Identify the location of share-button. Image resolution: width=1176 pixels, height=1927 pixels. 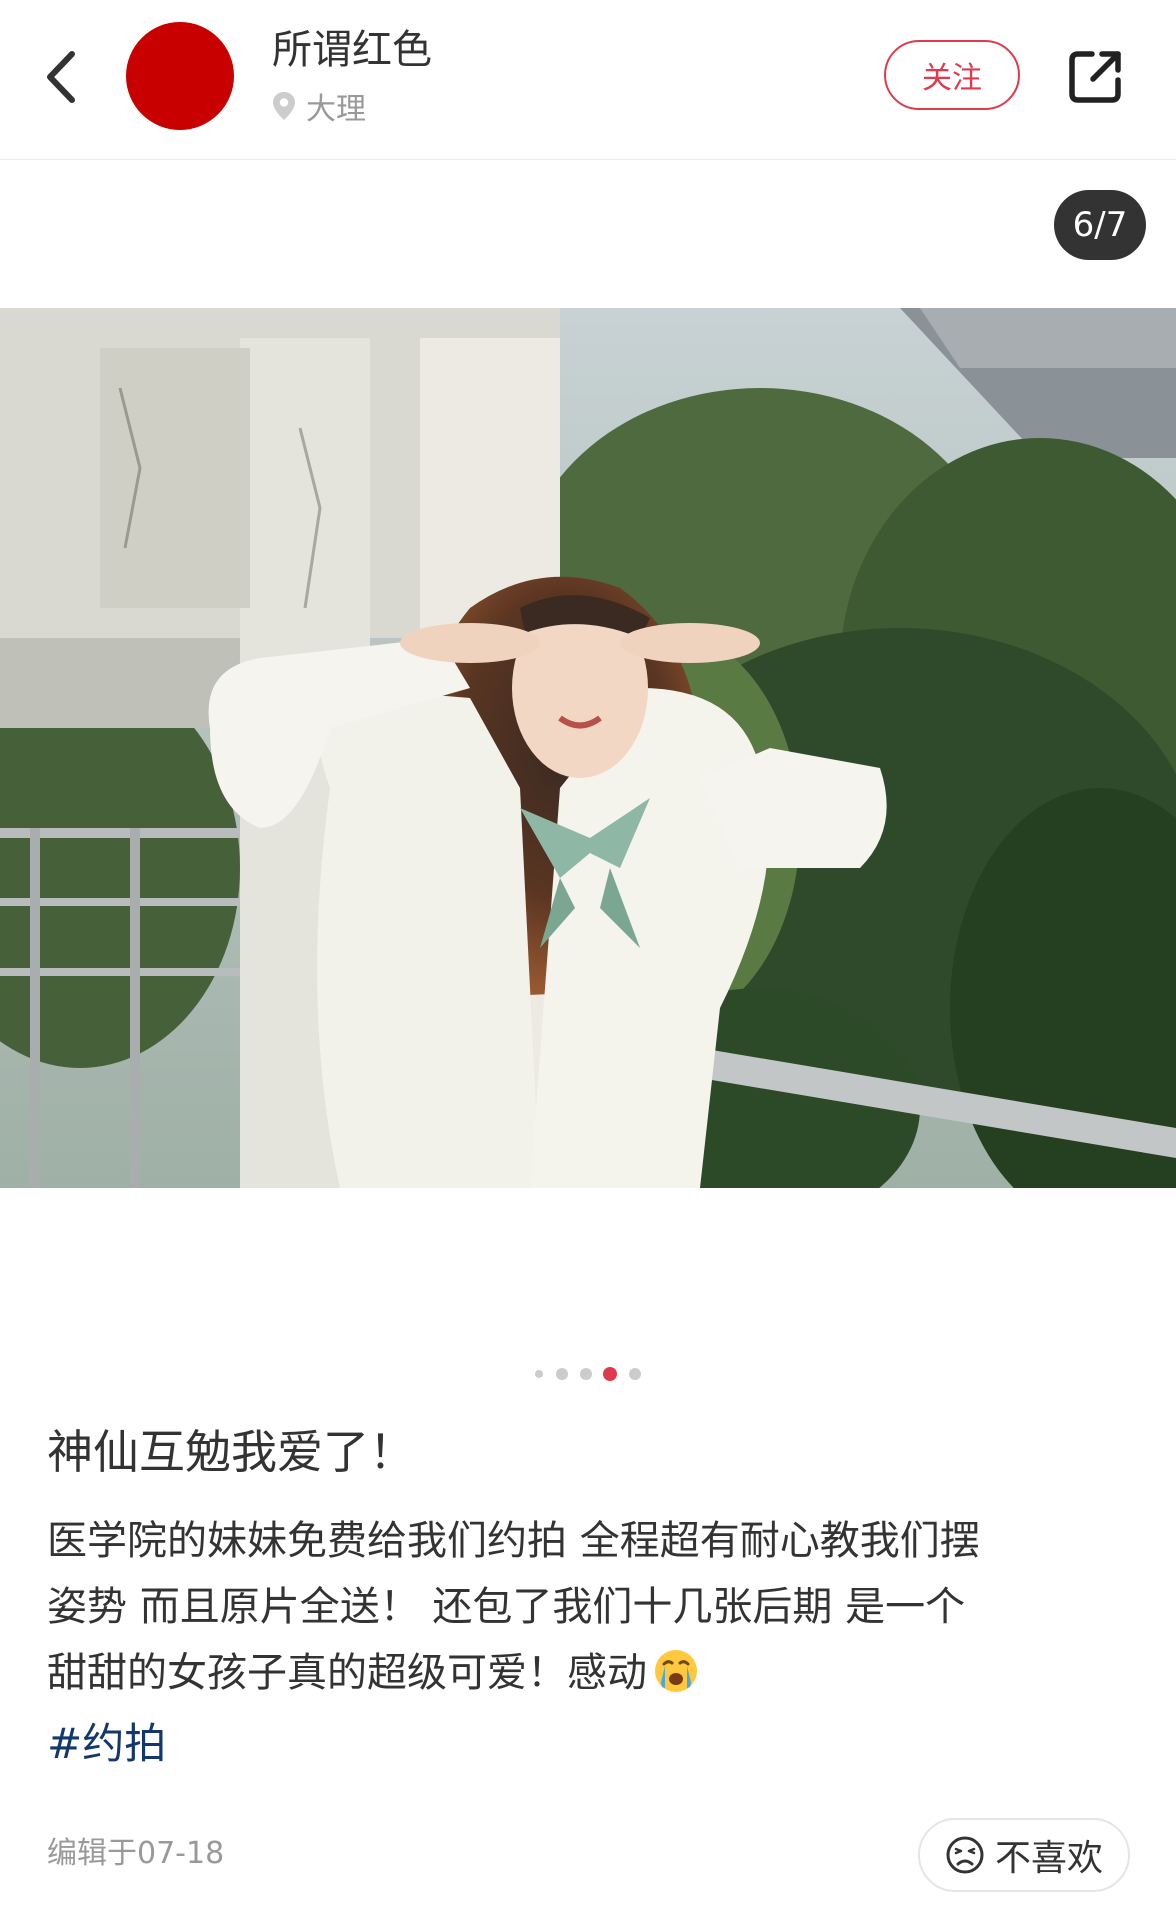
(1095, 77).